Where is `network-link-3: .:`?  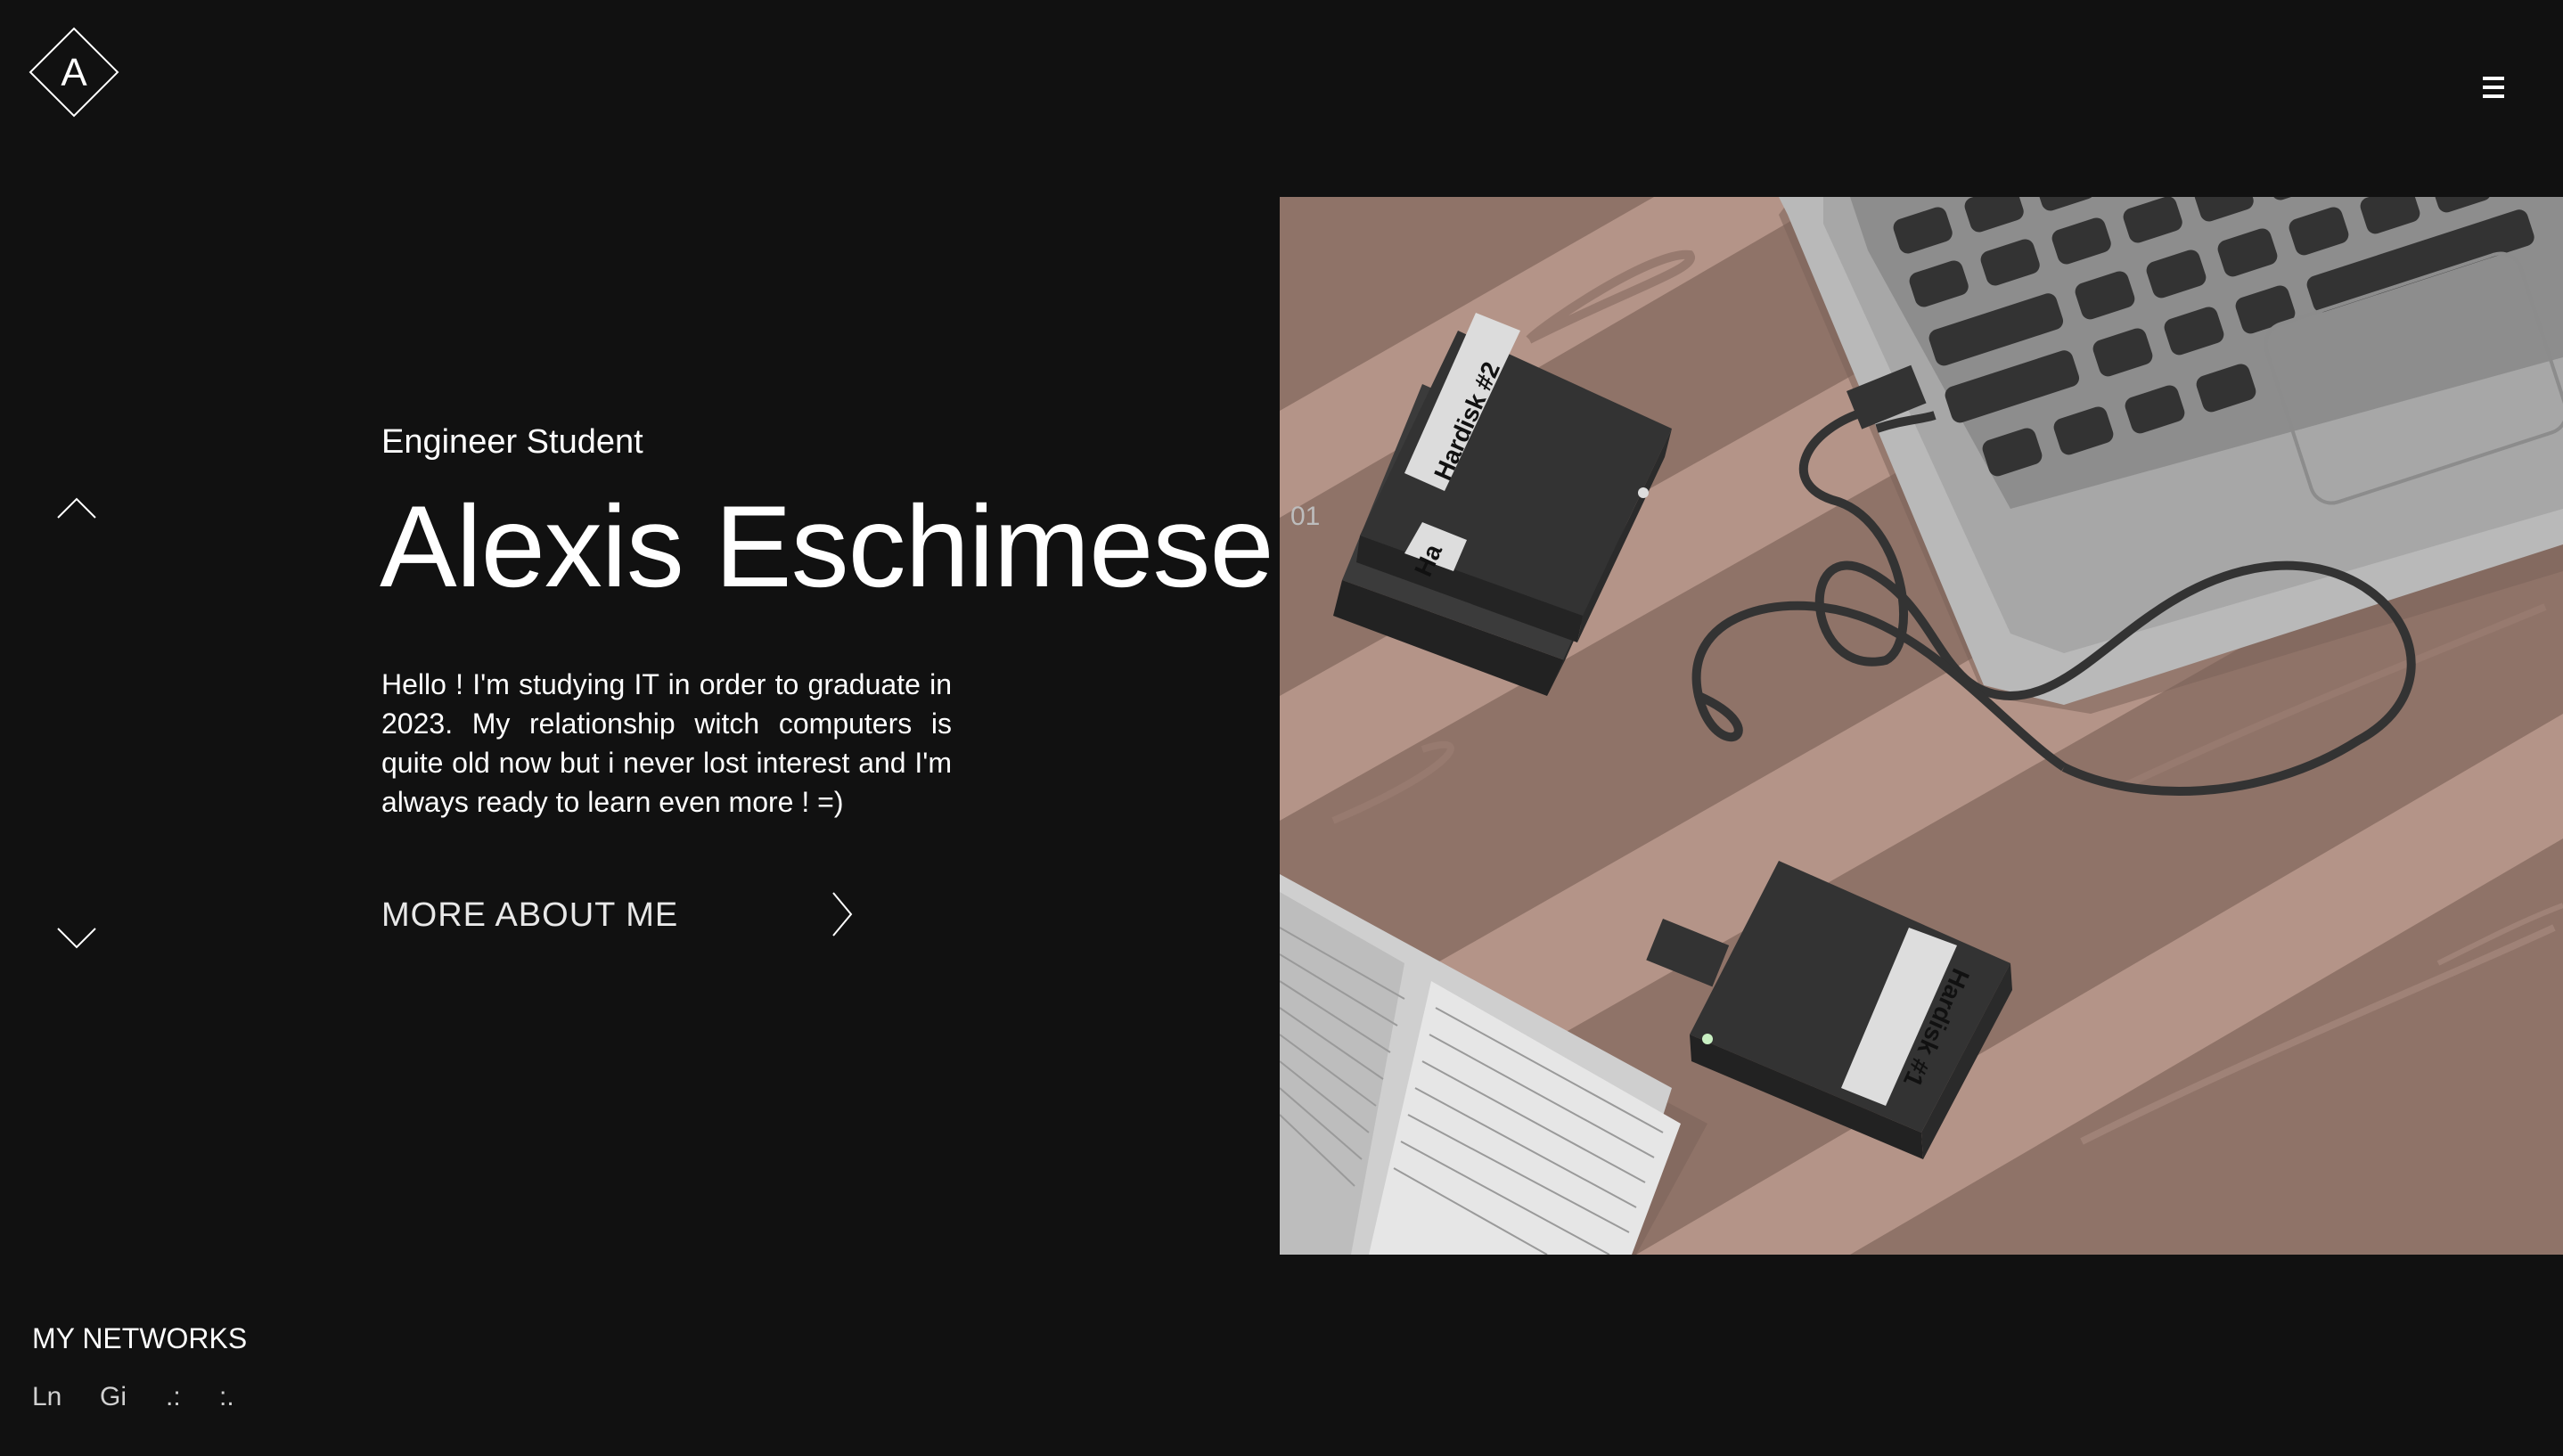
network-link-3: .: is located at coordinates (192, 1397).